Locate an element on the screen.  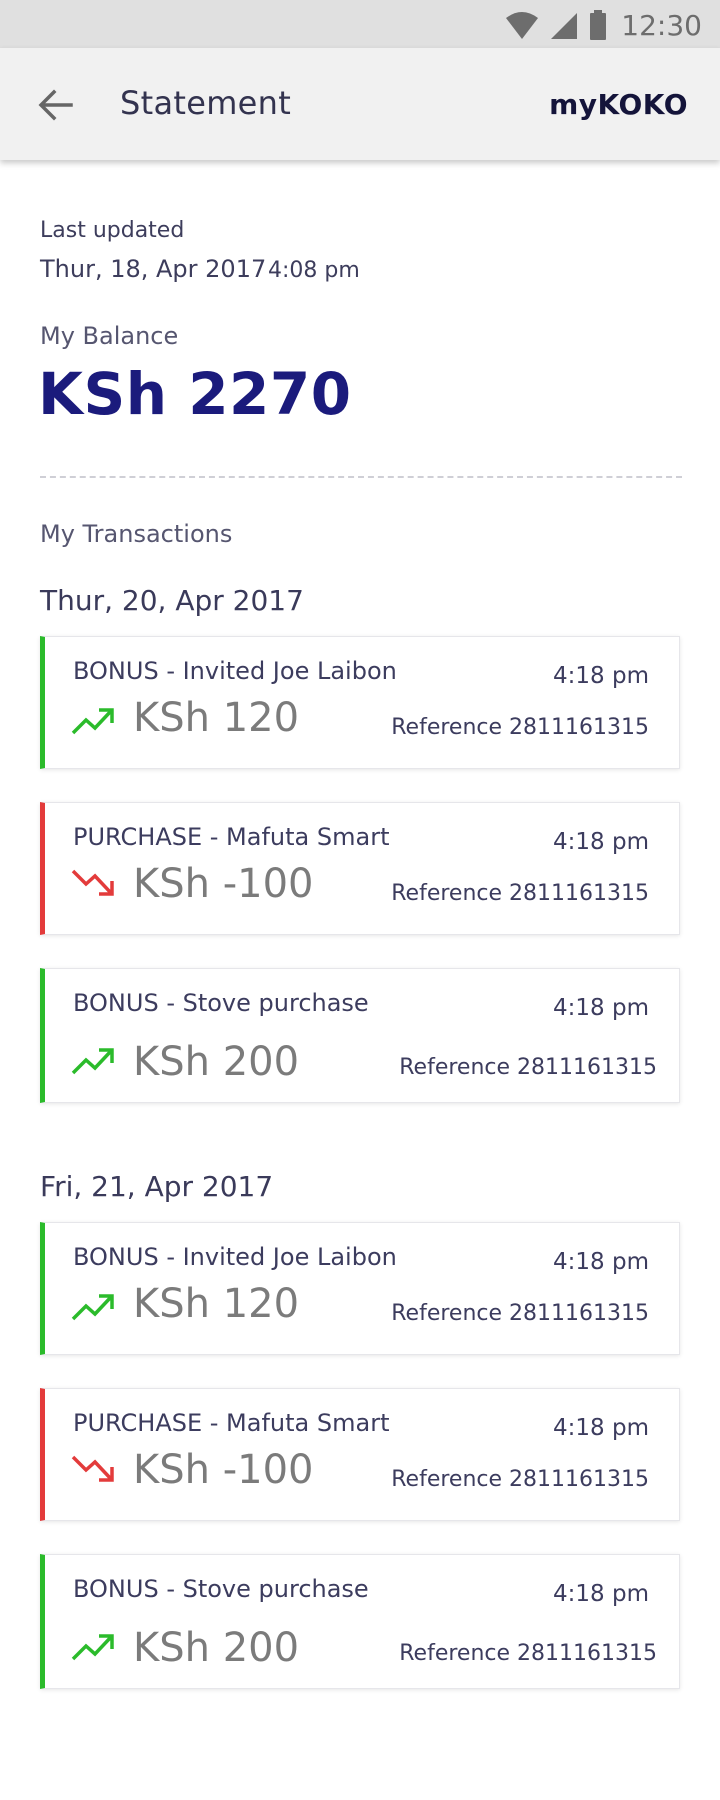
transactions-label: My Transactions is located at coordinates (136, 534).